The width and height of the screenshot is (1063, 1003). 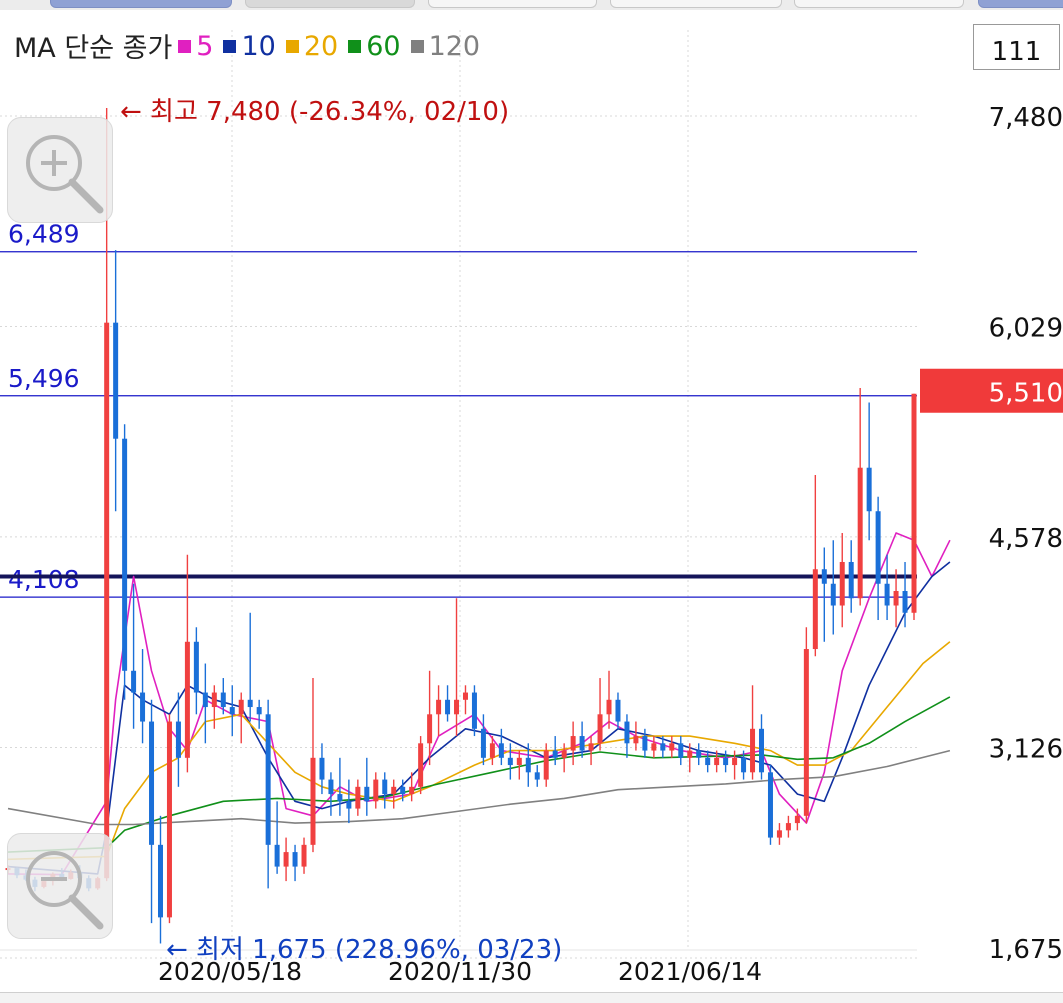 I want to click on legend-label: 60, so click(x=383, y=46).